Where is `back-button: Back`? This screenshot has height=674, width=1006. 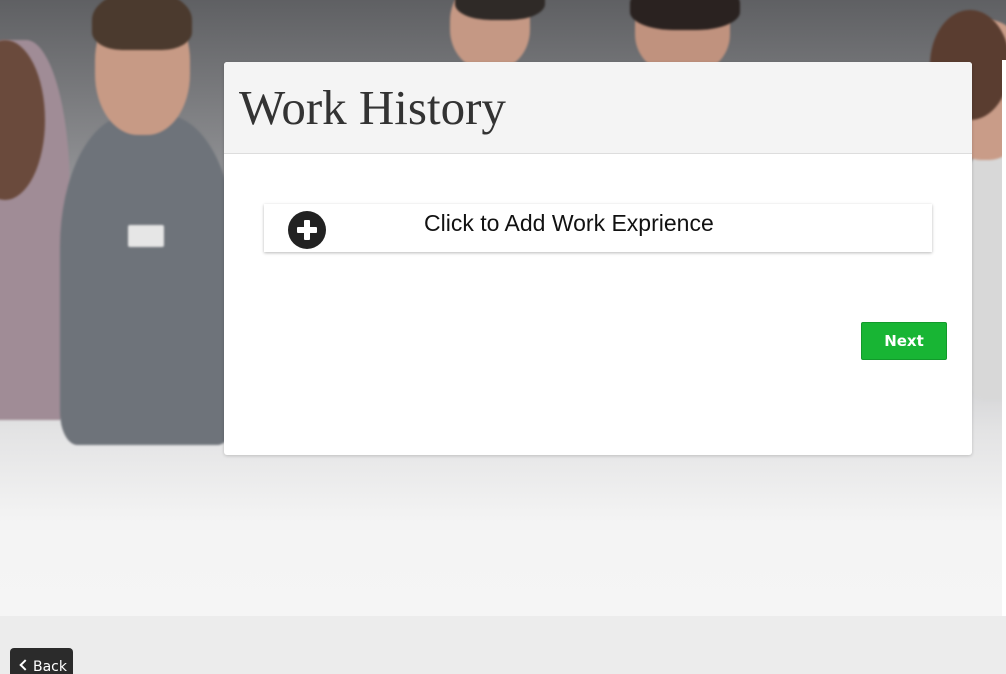 back-button: Back is located at coordinates (41, 661).